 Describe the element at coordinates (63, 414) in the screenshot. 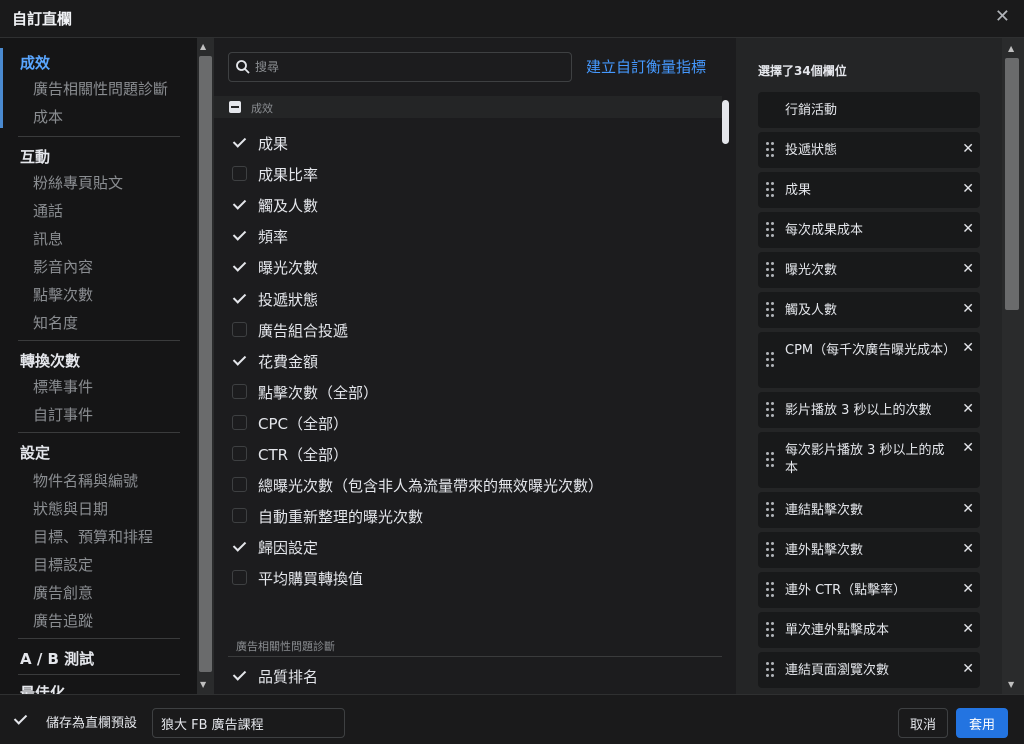

I see `nav-item: 自訂事件` at that location.